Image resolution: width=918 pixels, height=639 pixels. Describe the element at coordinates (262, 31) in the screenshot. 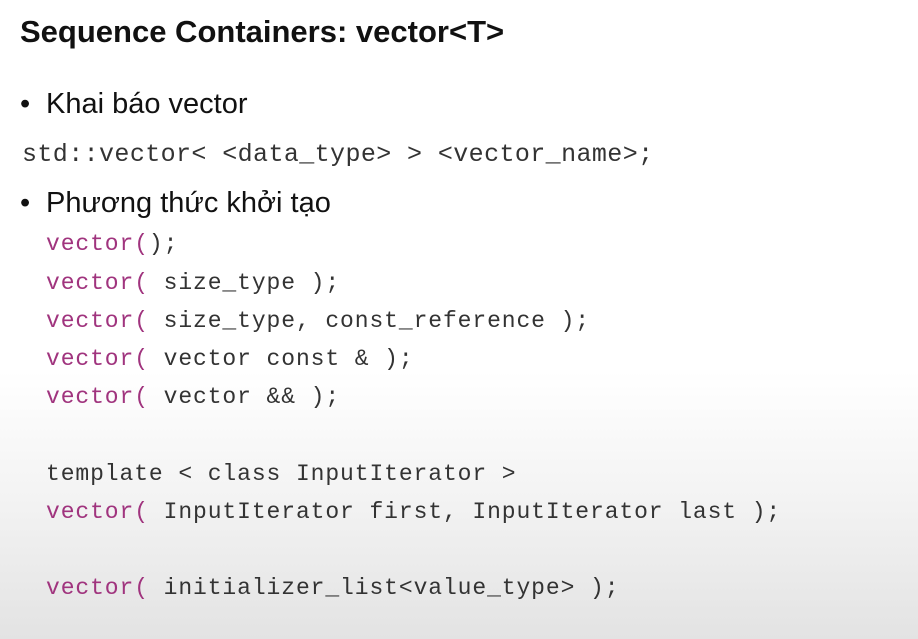

I see `slide-title: Sequence Containers: vector<T>` at that location.